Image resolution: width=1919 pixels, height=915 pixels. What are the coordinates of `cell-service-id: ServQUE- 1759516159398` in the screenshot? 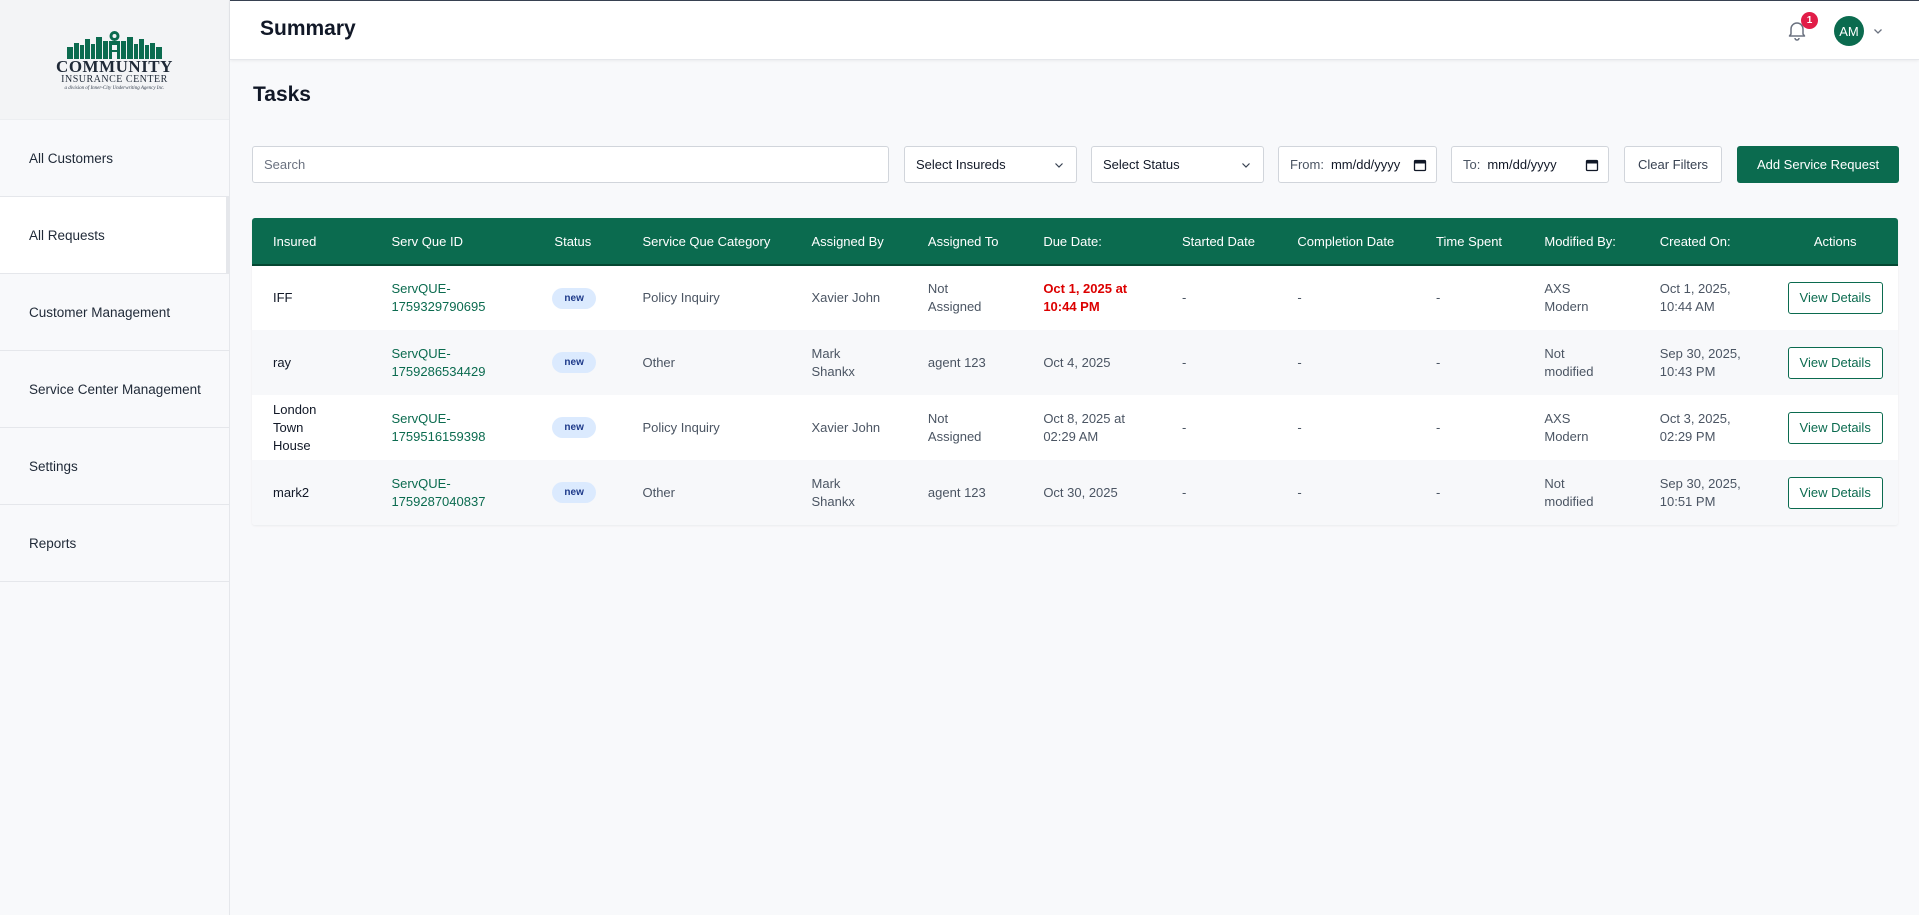 It's located at (451, 427).